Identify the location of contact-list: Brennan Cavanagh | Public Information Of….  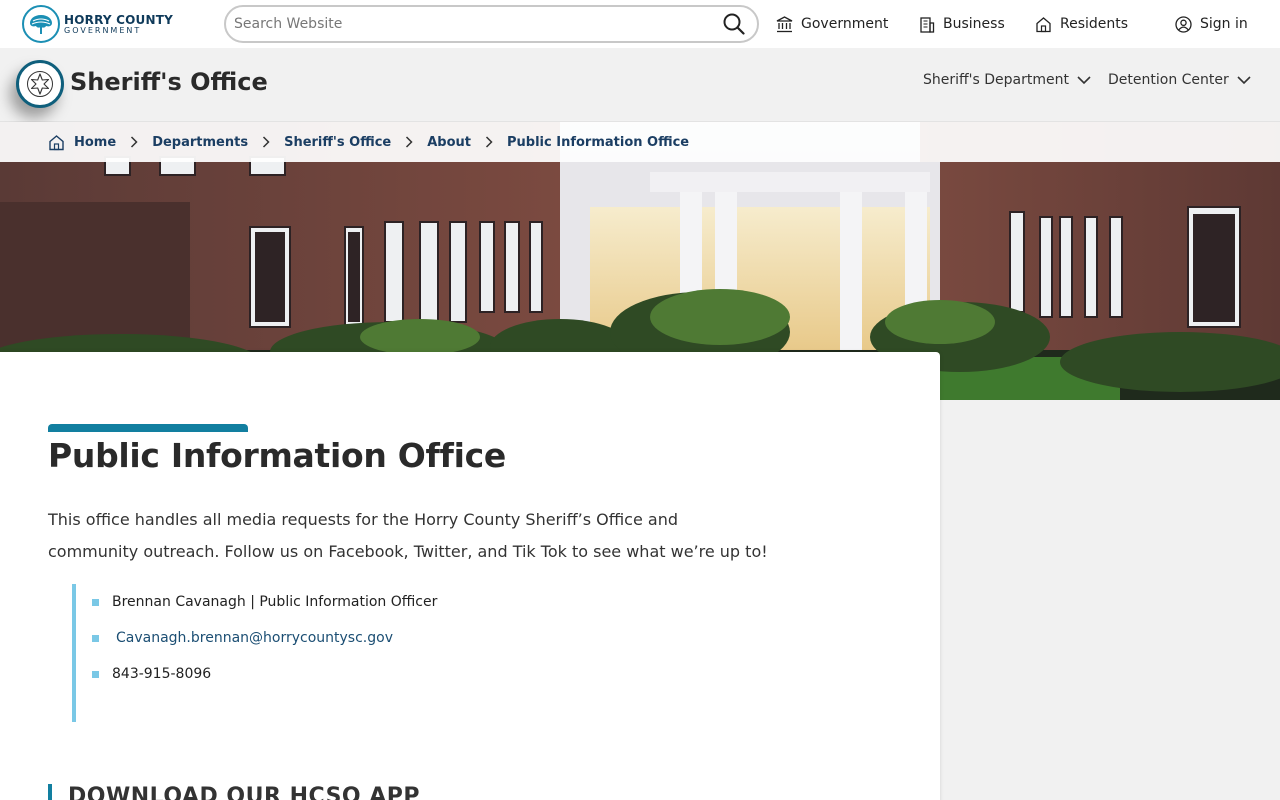
(254, 653).